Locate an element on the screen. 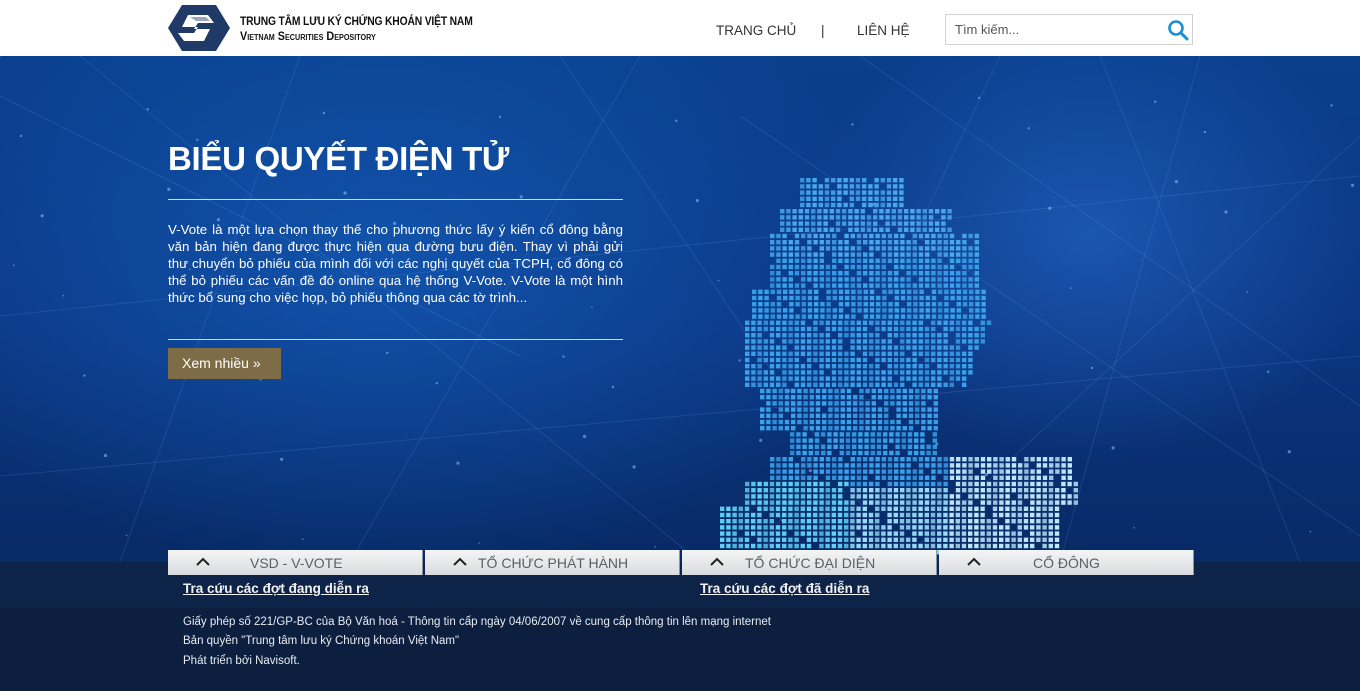 This screenshot has width=1360, height=691. tab-representatives: TỔ CHỨC ĐẠI DIỆN is located at coordinates (809, 562).